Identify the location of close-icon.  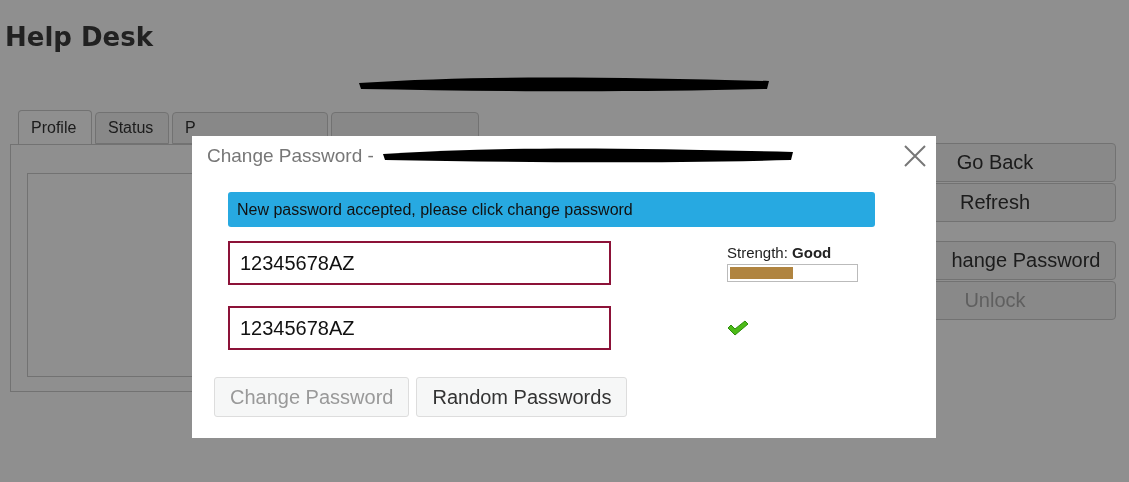
(915, 156).